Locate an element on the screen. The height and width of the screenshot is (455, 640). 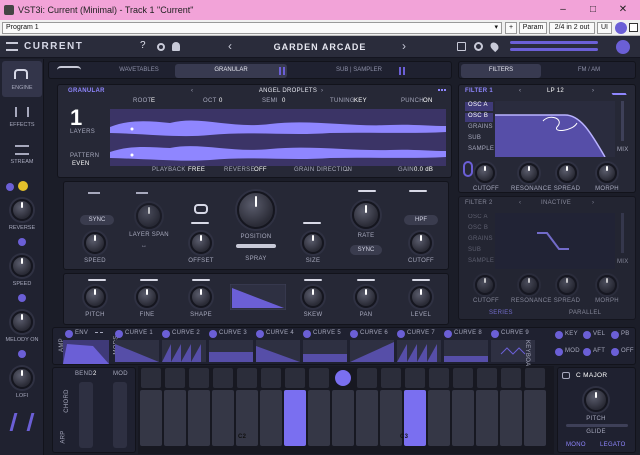
filter2-morph-knob is located at coordinates (607, 285).